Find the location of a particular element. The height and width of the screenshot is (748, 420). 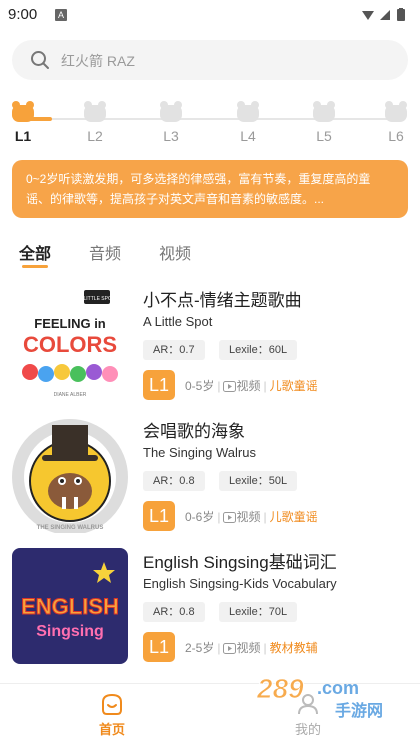

cover-line2: Singsing is located at coordinates (70, 631).